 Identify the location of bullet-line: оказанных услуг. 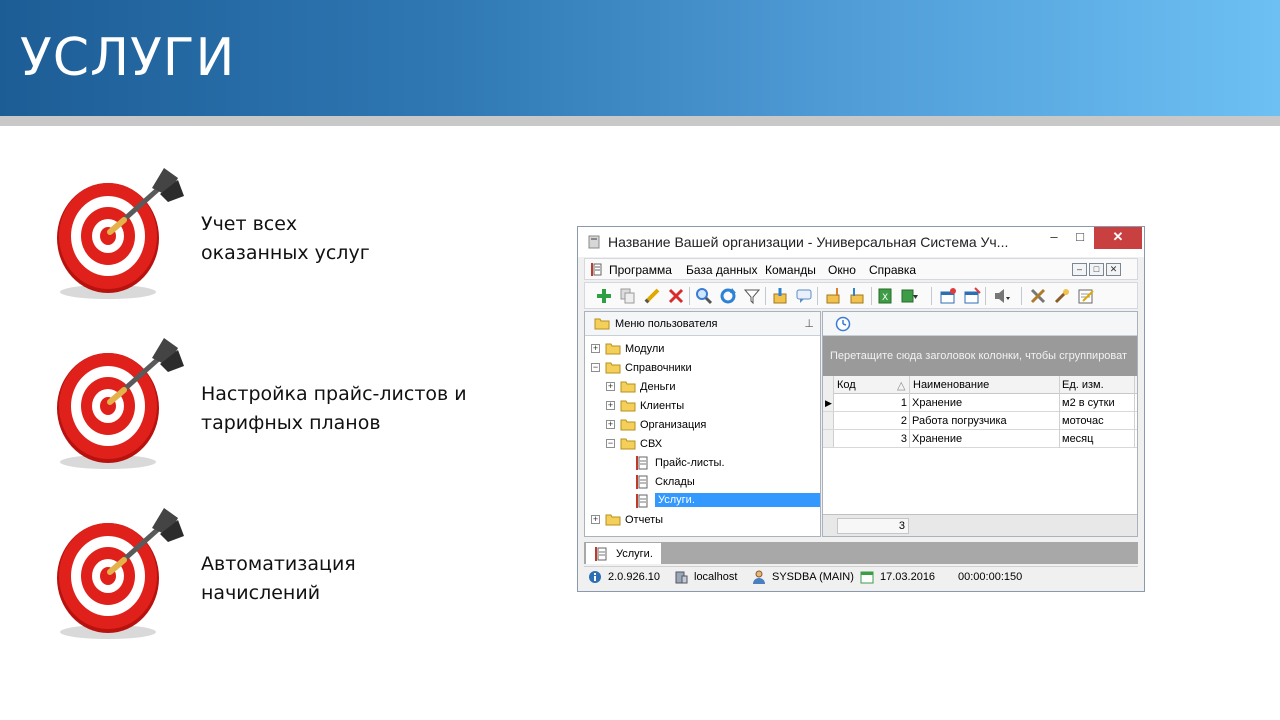
(285, 253).